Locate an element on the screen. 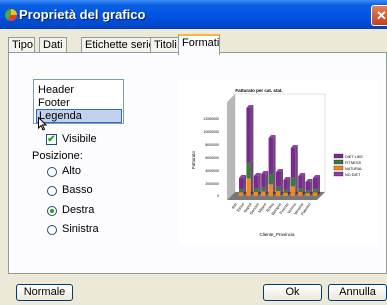 This screenshot has height=305, width=387. ok-button: Ok is located at coordinates (292, 292).